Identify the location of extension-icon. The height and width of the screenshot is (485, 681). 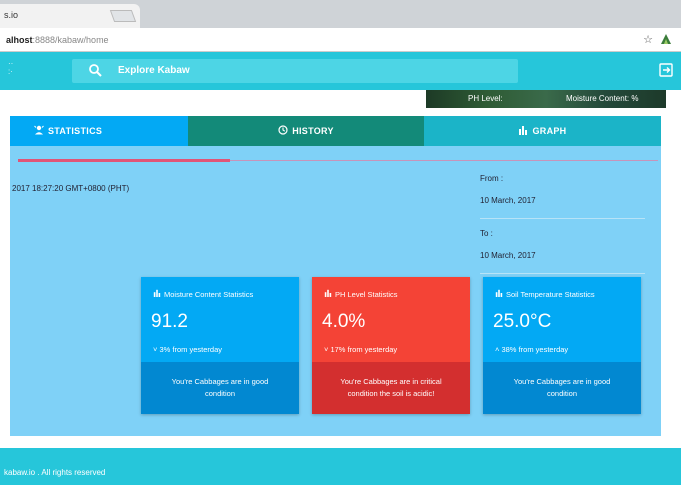
(666, 39).